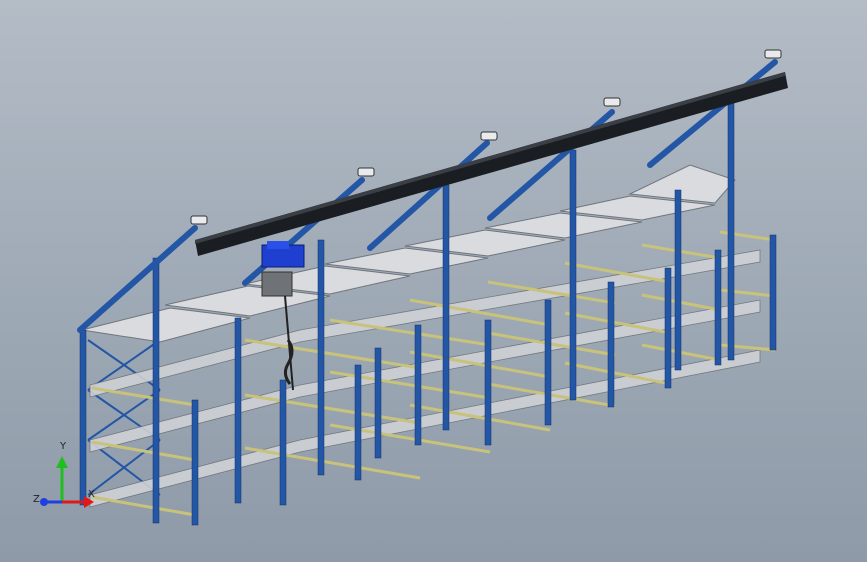 The width and height of the screenshot is (867, 562). What do you see at coordinates (63, 446) in the screenshot?
I see `triad-y-label: Y` at bounding box center [63, 446].